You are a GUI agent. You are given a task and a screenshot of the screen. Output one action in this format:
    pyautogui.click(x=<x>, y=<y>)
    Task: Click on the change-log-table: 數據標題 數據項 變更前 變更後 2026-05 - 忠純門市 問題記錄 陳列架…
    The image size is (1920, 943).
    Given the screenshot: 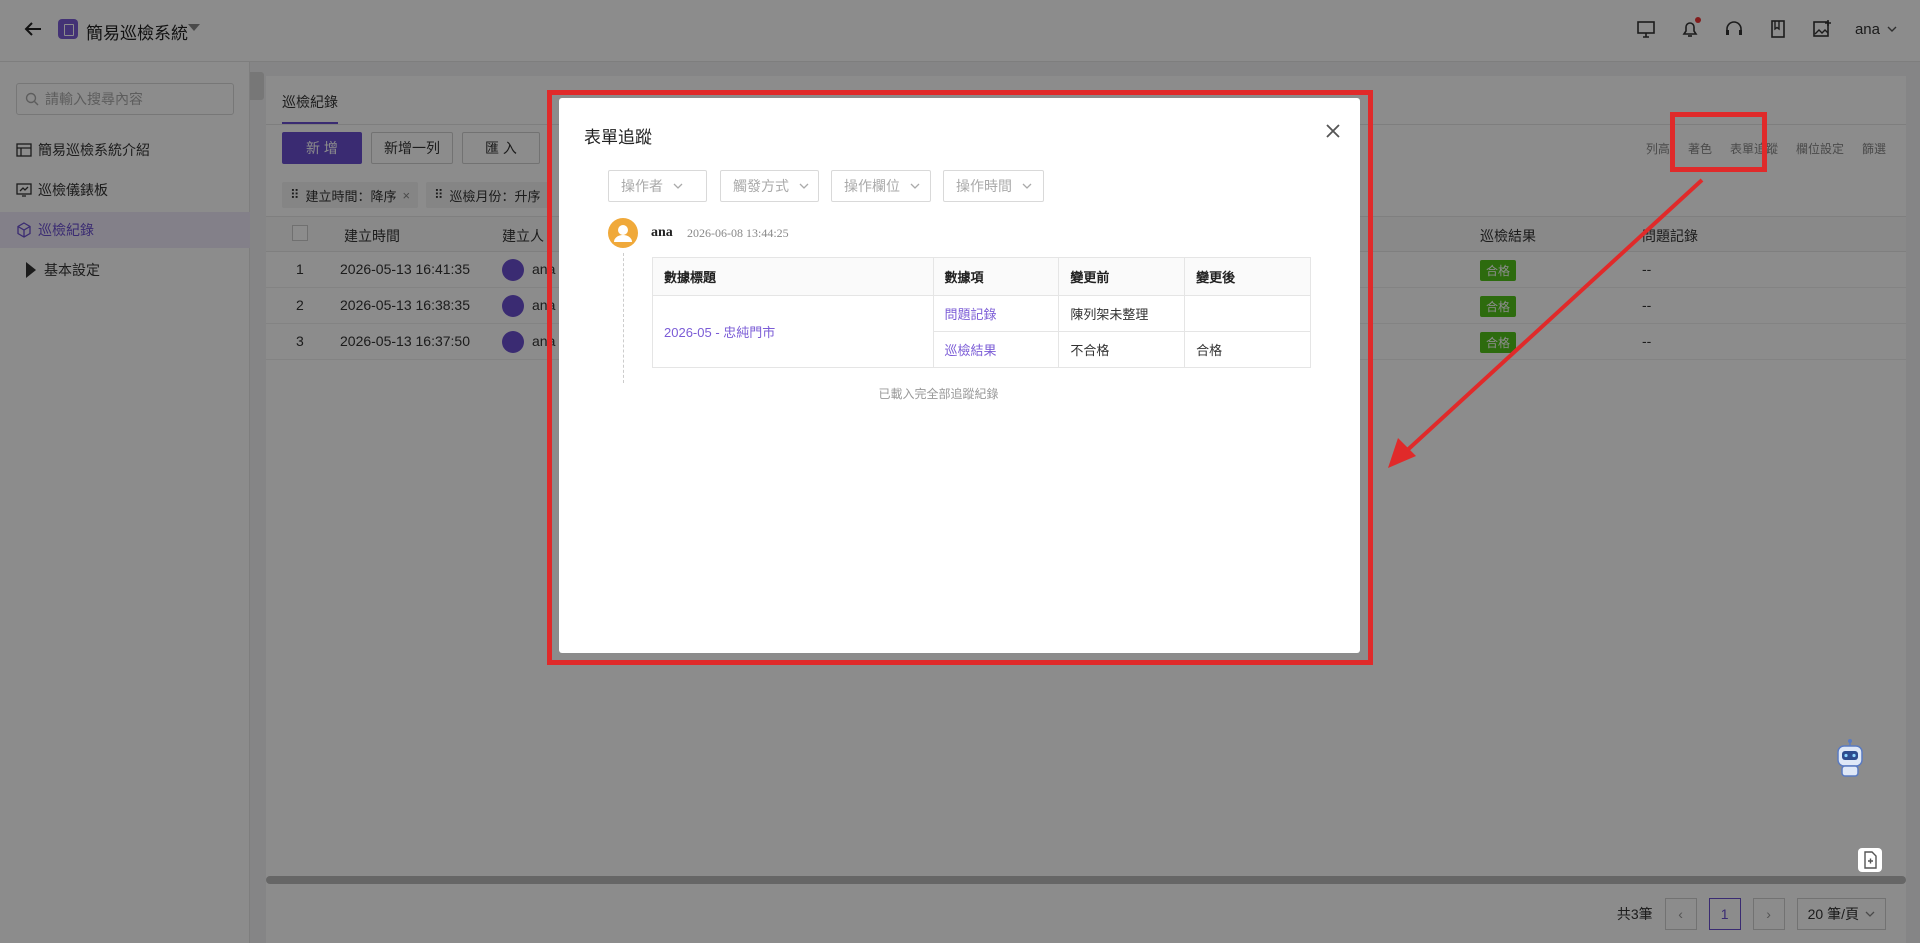 What is the action you would take?
    pyautogui.click(x=981, y=312)
    